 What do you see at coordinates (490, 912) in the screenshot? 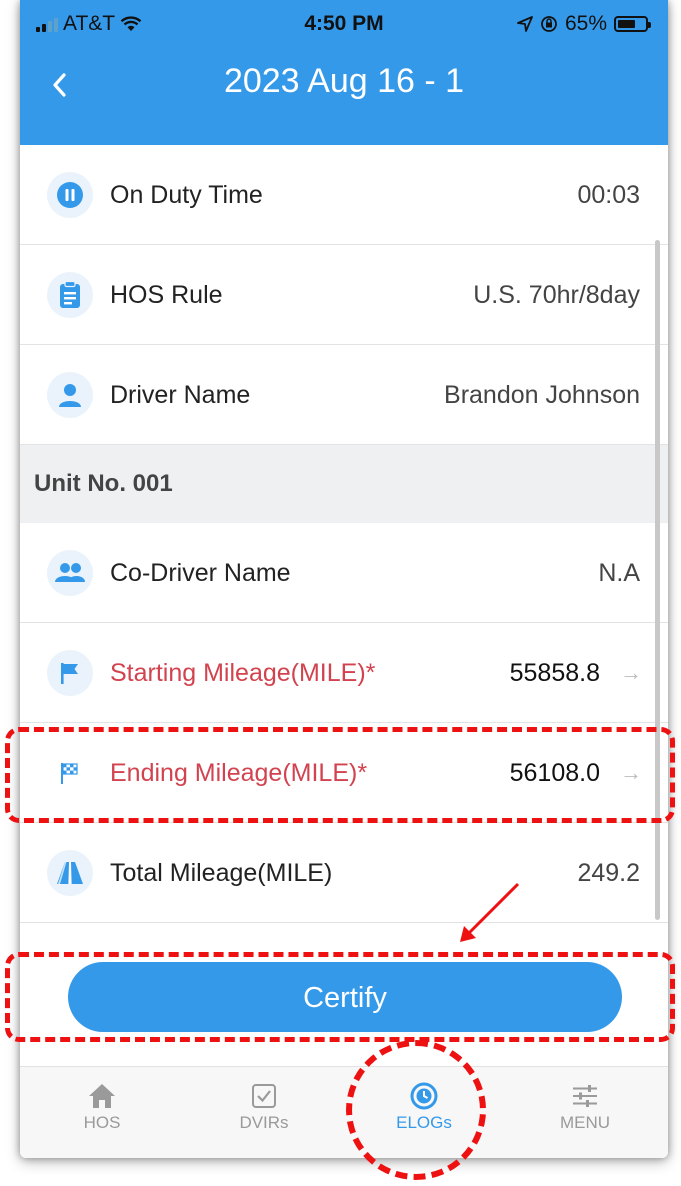
I see `pointer-arrow-icon` at bounding box center [490, 912].